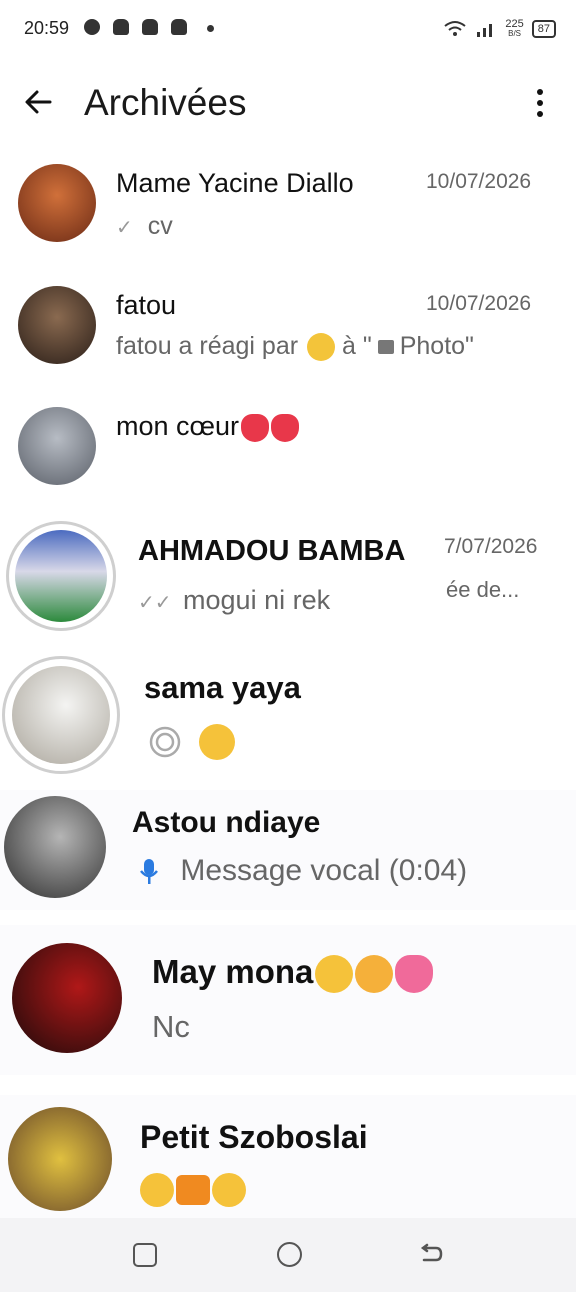  Describe the element at coordinates (540, 103) in the screenshot. I see `more-options-button` at that location.